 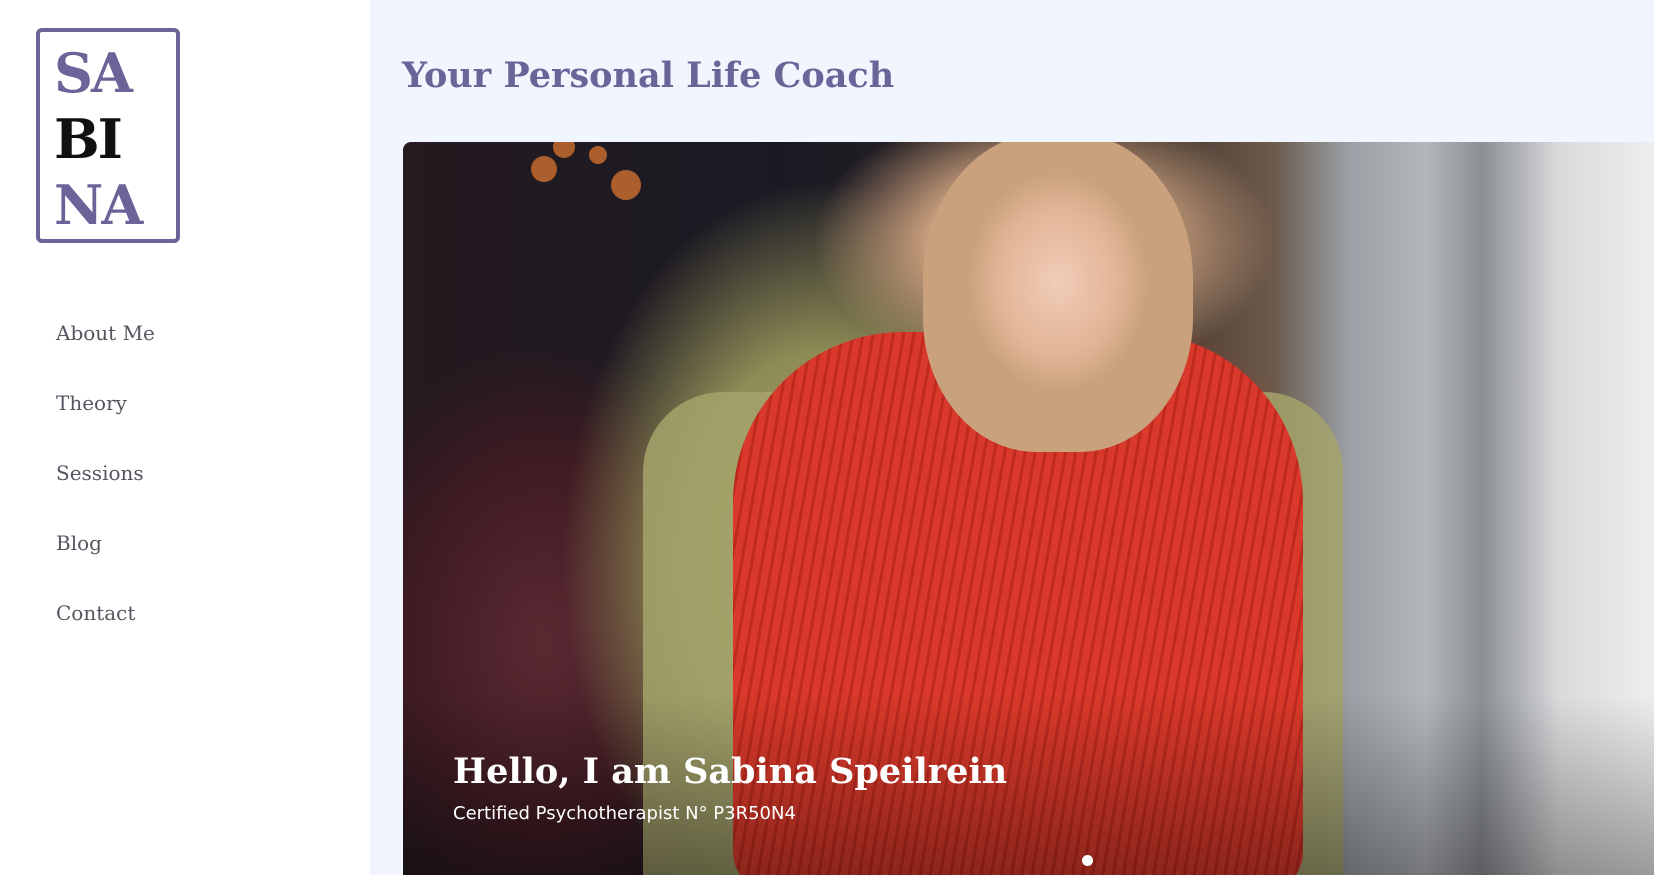 What do you see at coordinates (1058, 297) in the screenshot?
I see `hero-portrait-face` at bounding box center [1058, 297].